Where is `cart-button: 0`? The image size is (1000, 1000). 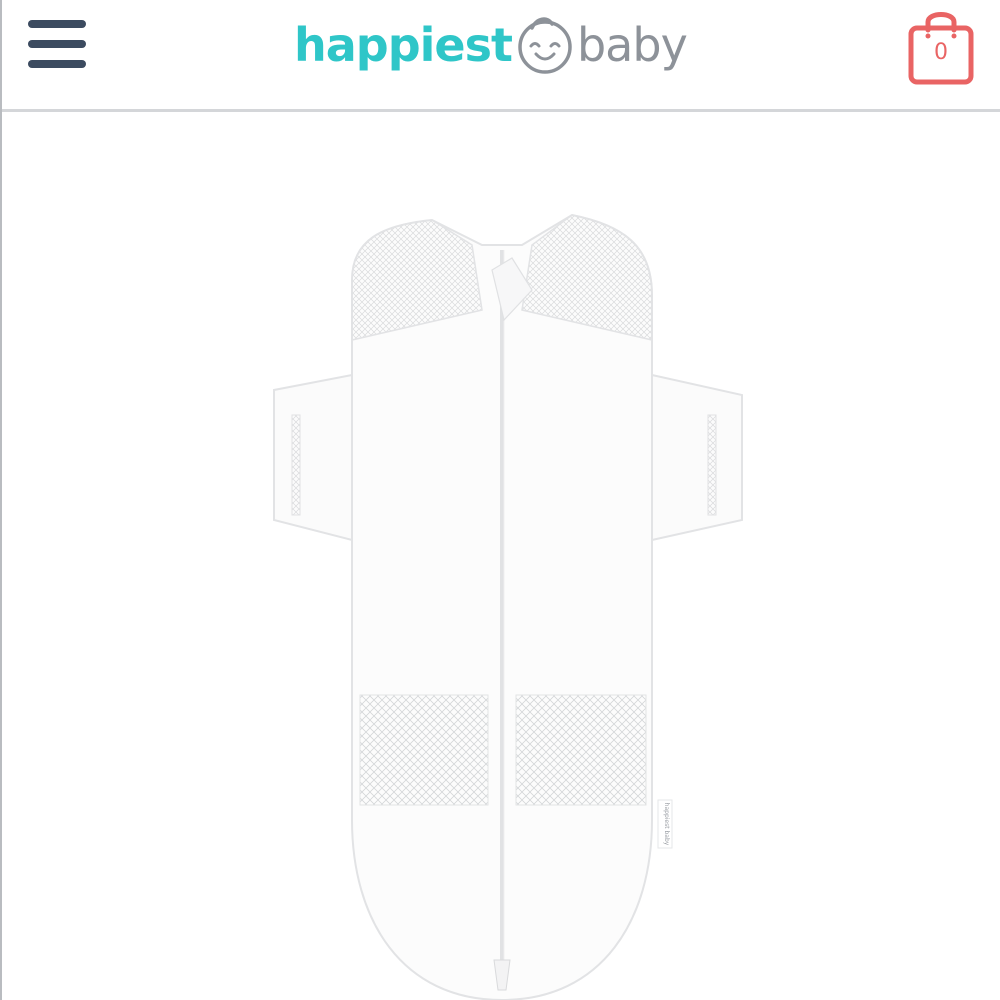 cart-button: 0 is located at coordinates (941, 46).